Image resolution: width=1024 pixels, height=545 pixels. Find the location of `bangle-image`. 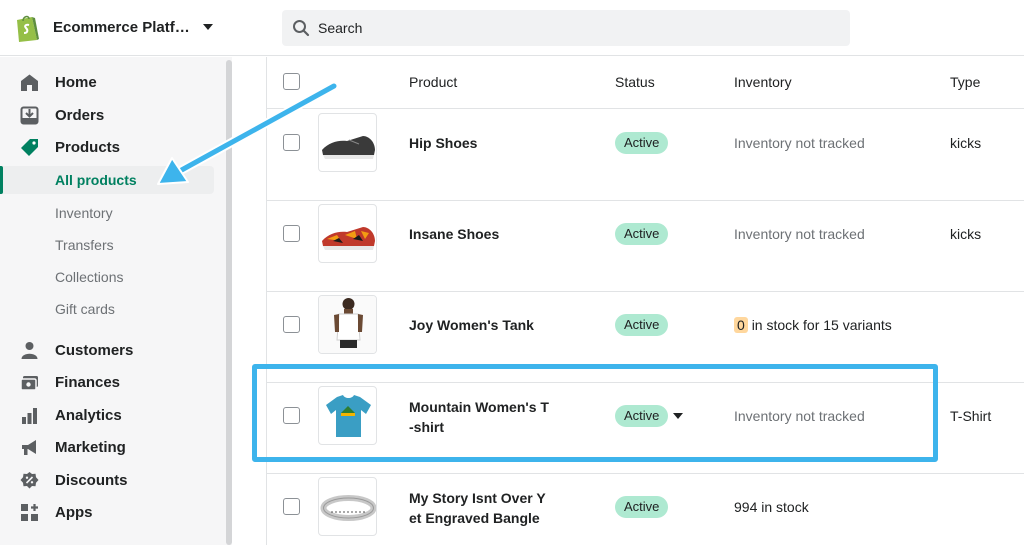

bangle-image is located at coordinates (348, 508).